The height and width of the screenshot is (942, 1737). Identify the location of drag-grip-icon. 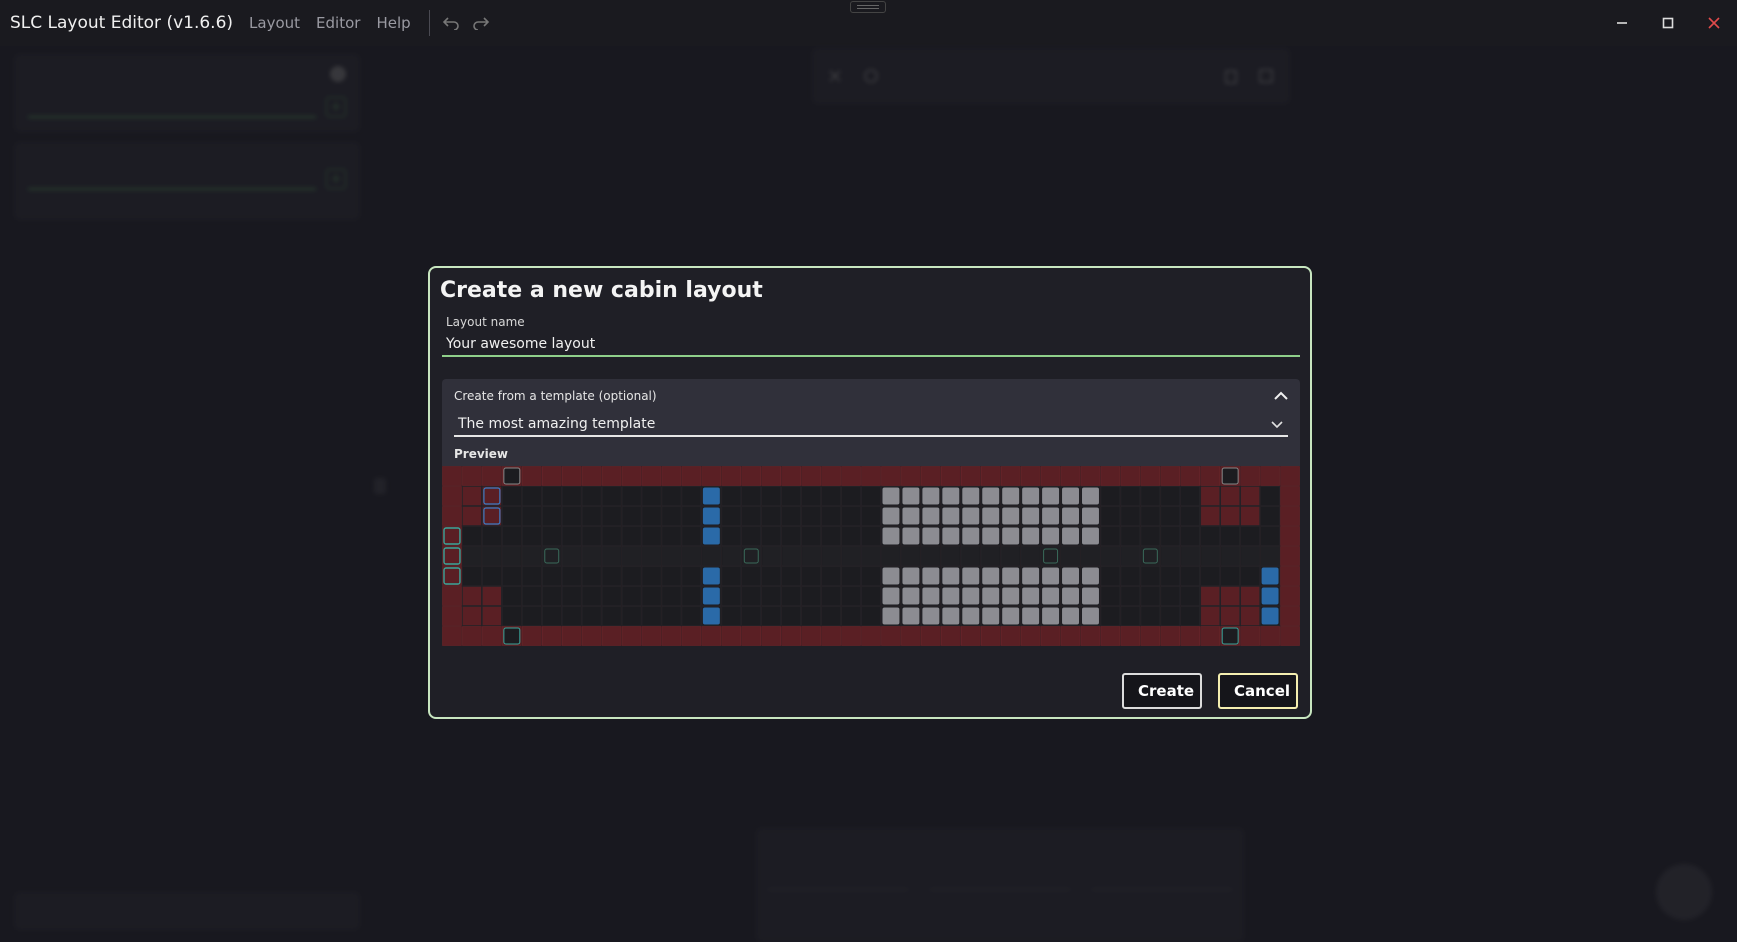
(868, 7).